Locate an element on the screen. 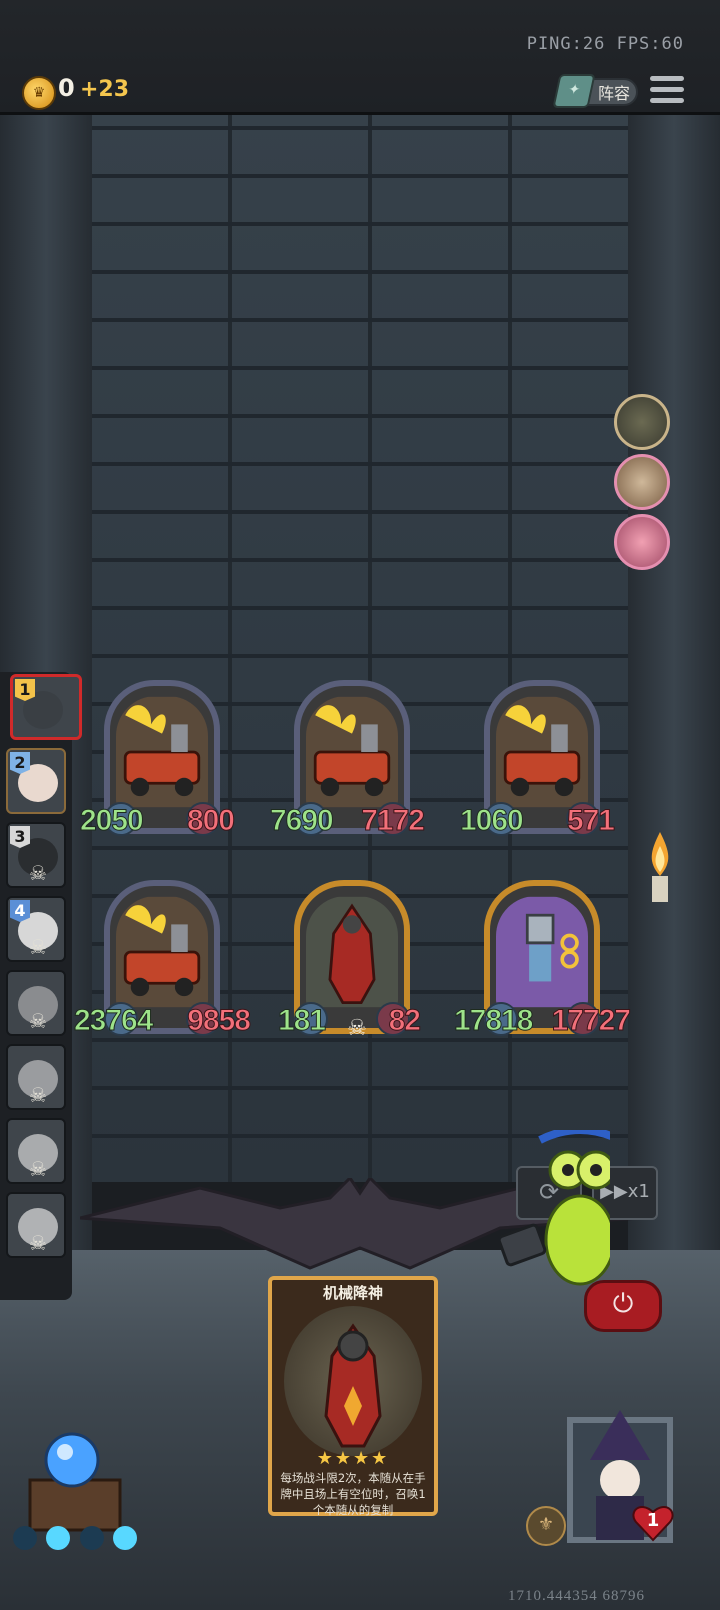 The width and height of the screenshot is (720, 1610). torch-icon is located at coordinates (660, 867).